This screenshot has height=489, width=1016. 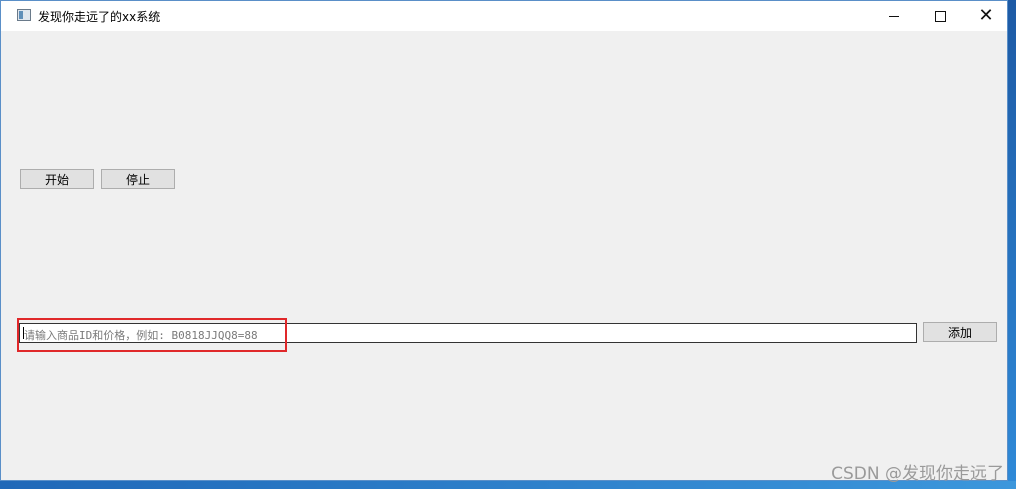 I want to click on close-button: ✕, so click(x=986, y=16).